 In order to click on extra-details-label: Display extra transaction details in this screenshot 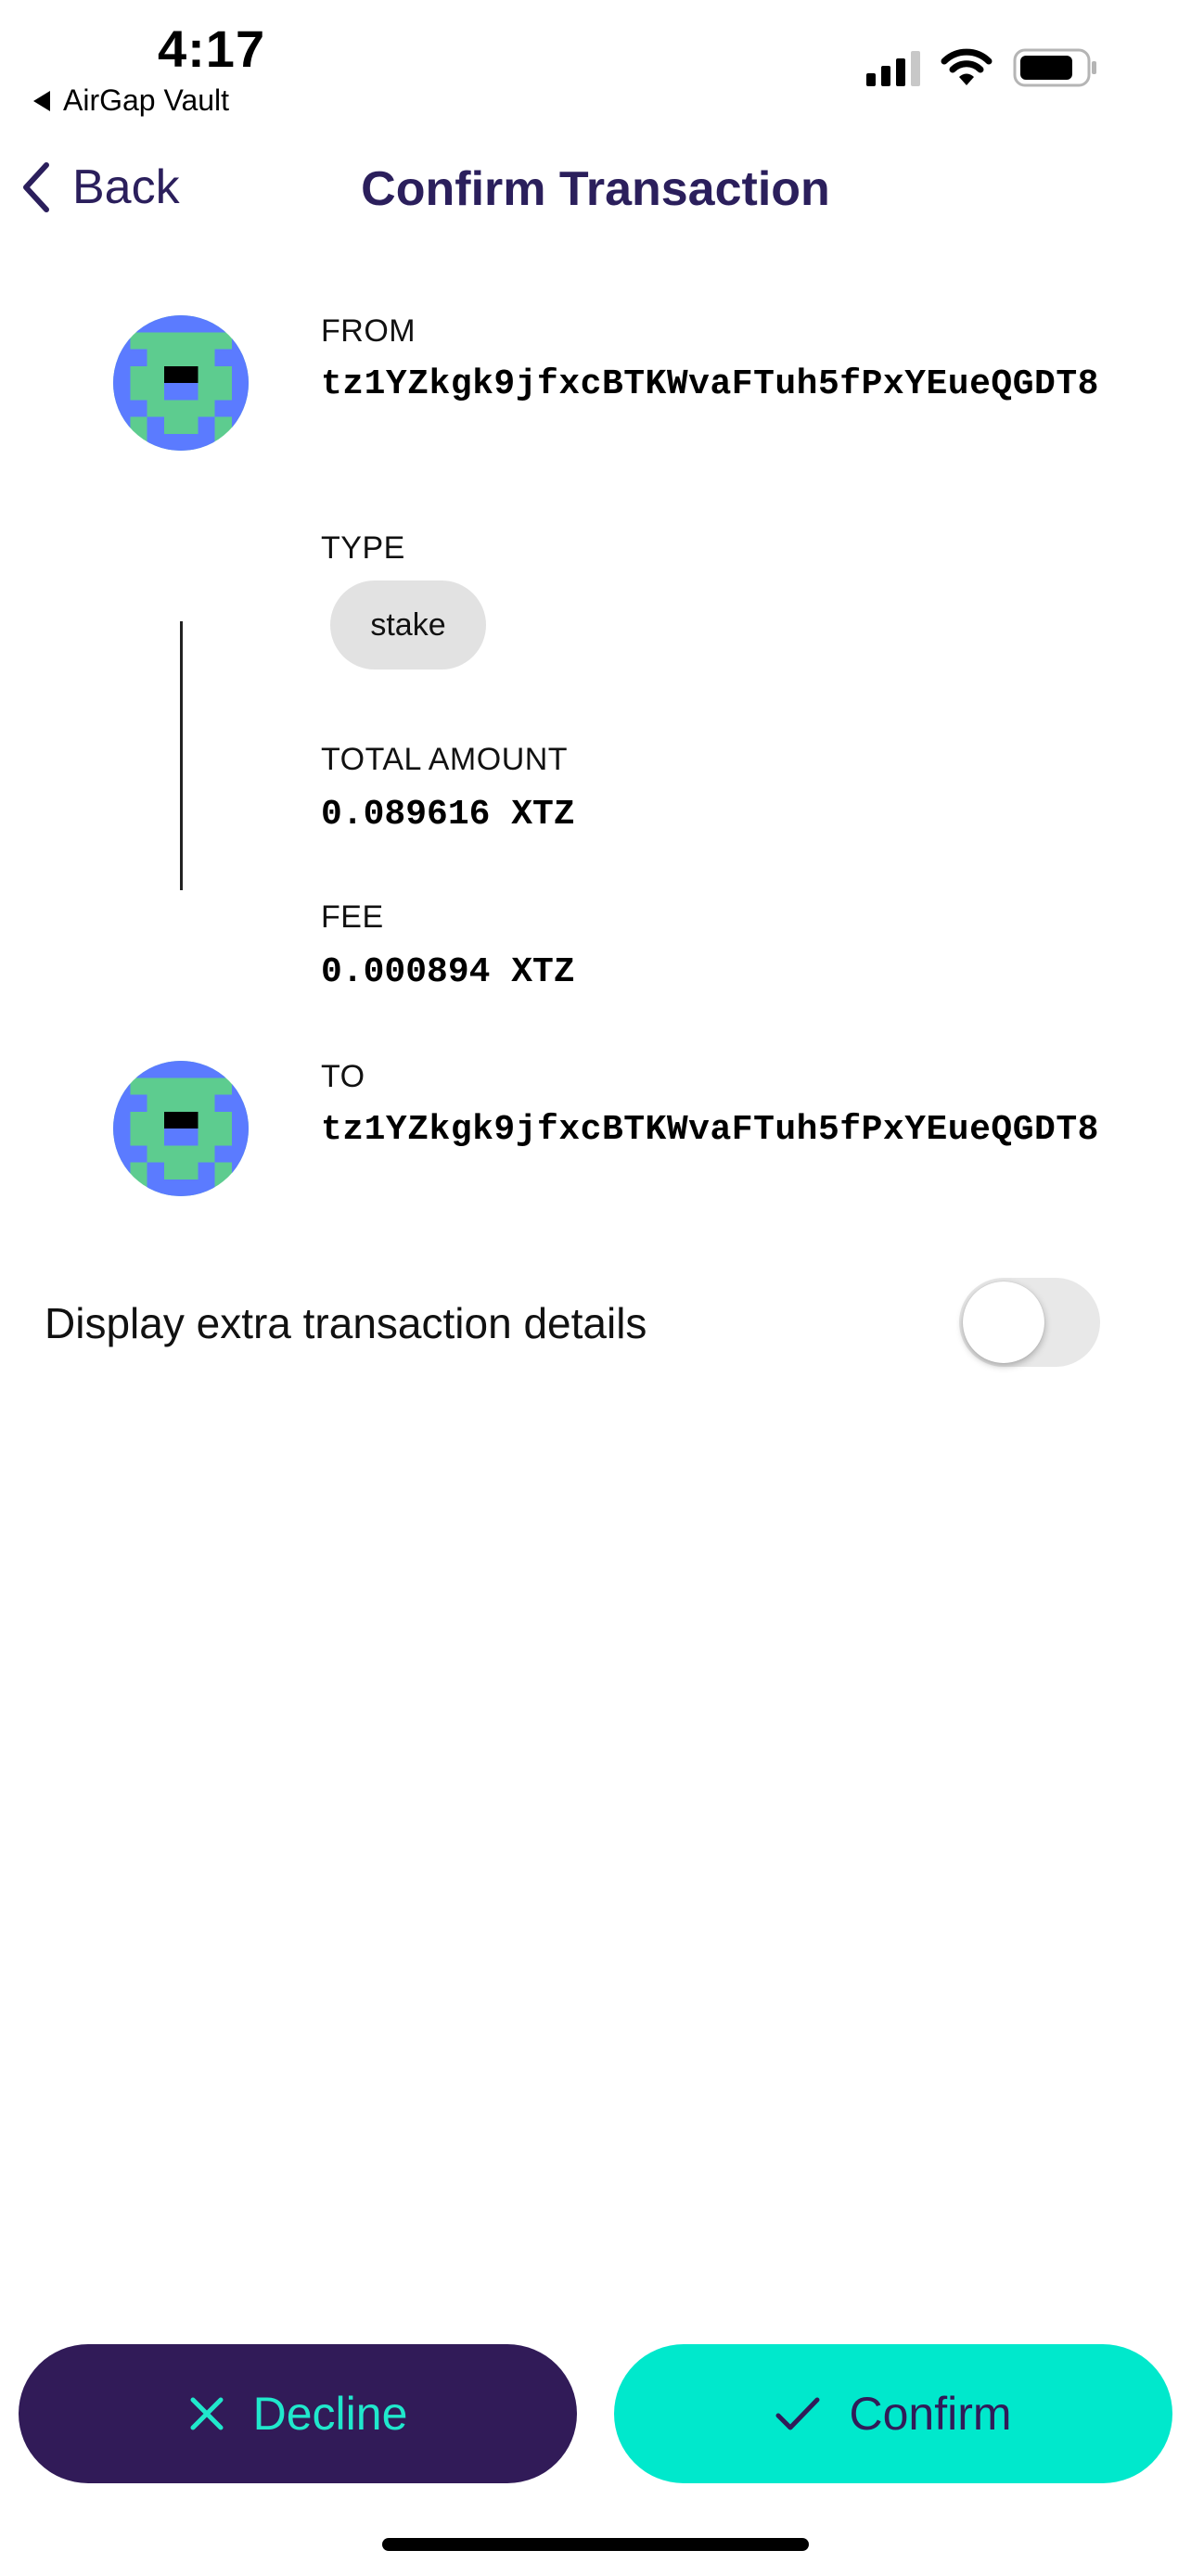, I will do `click(346, 1323)`.